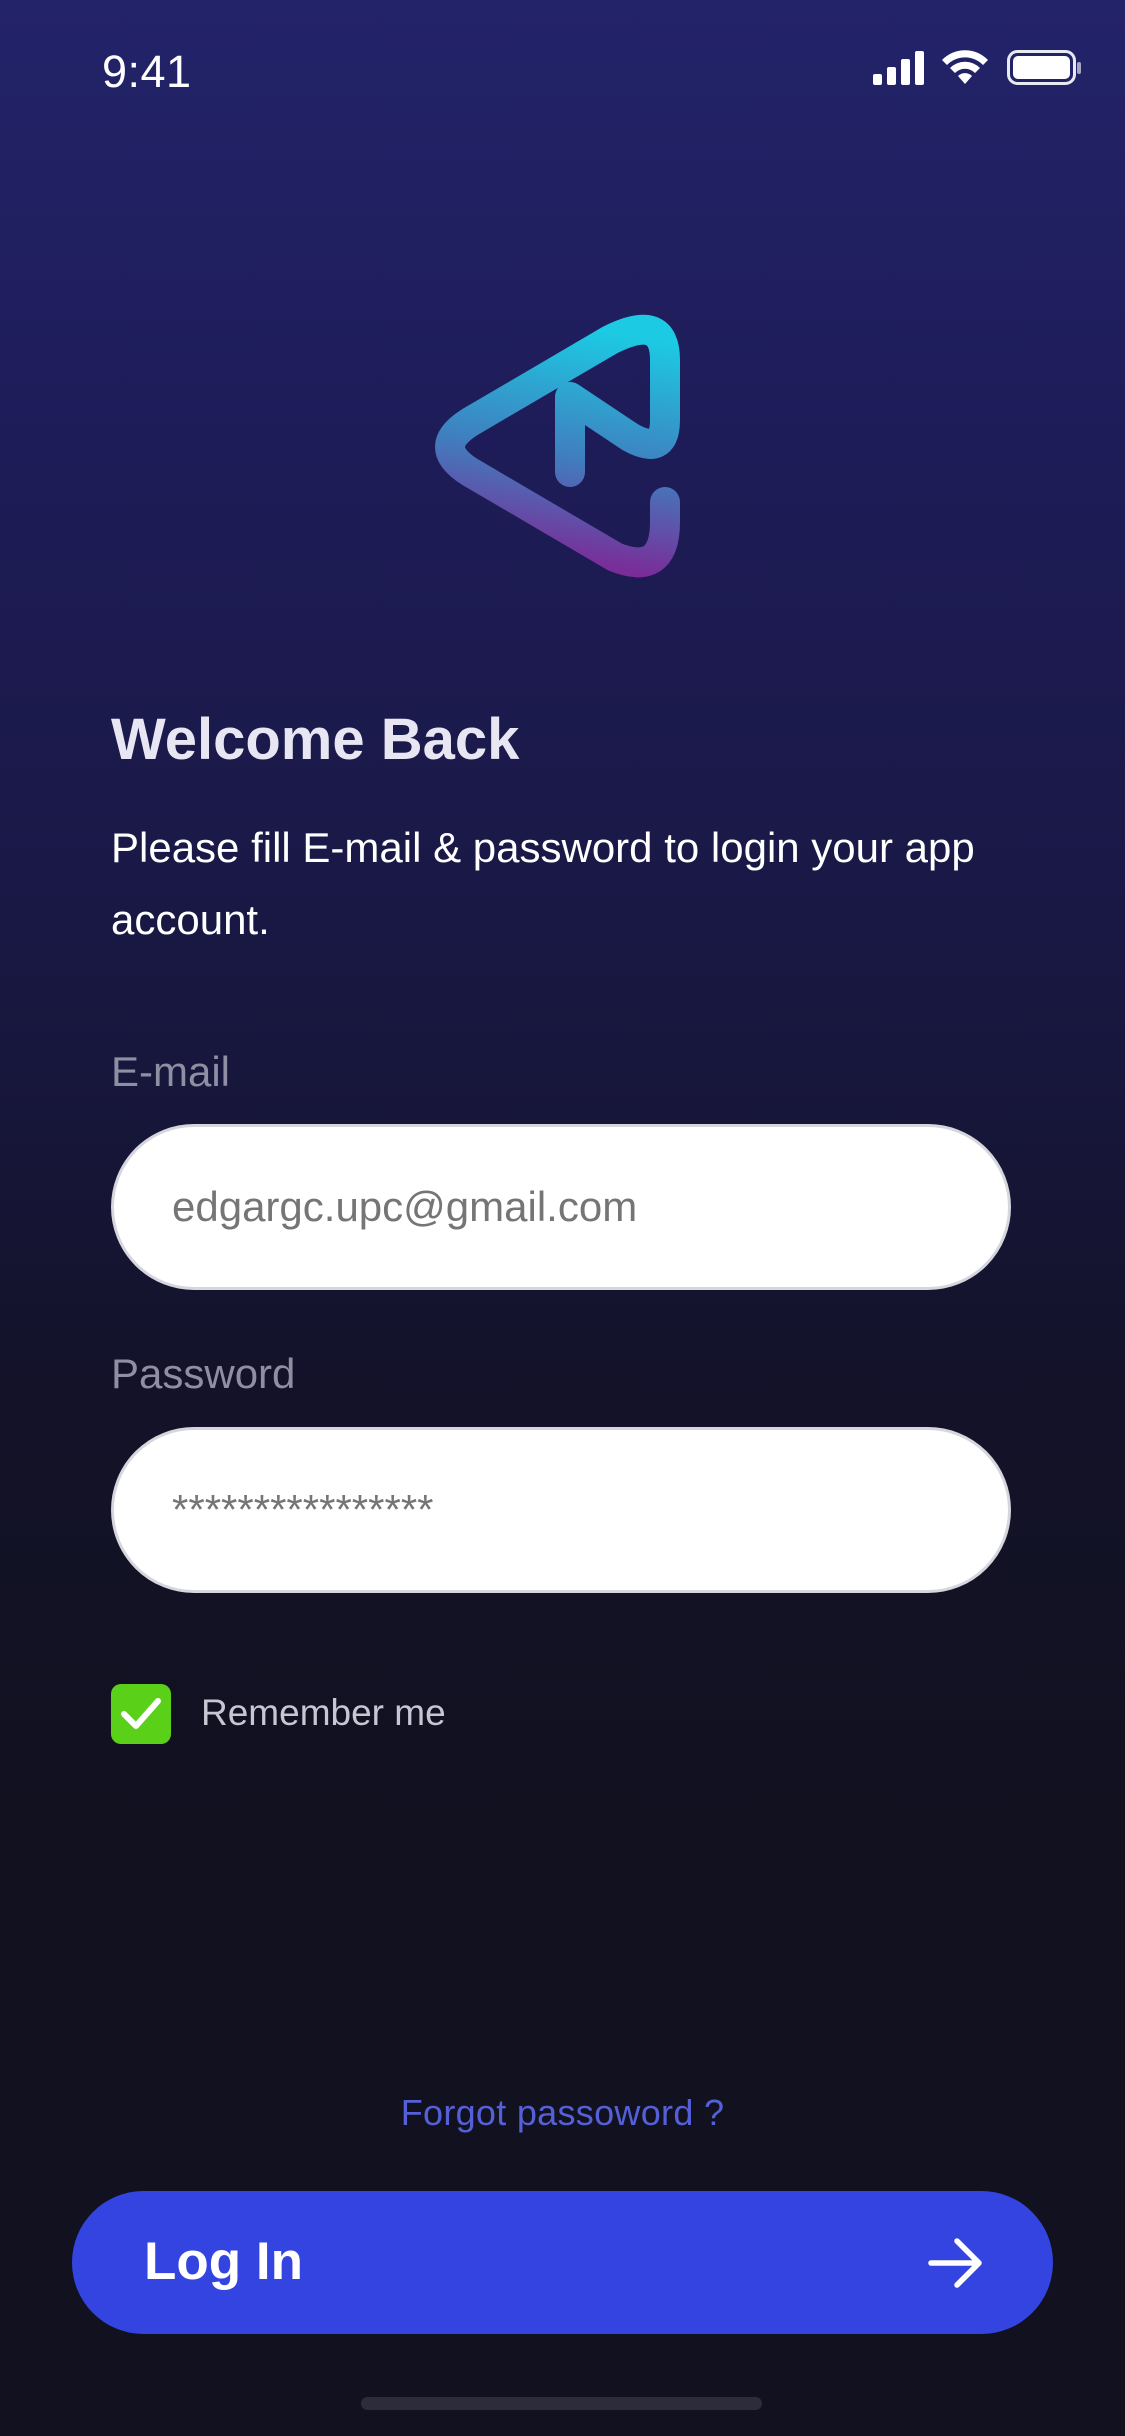 The image size is (1125, 2436). What do you see at coordinates (572, 1510) in the screenshot?
I see `password-field` at bounding box center [572, 1510].